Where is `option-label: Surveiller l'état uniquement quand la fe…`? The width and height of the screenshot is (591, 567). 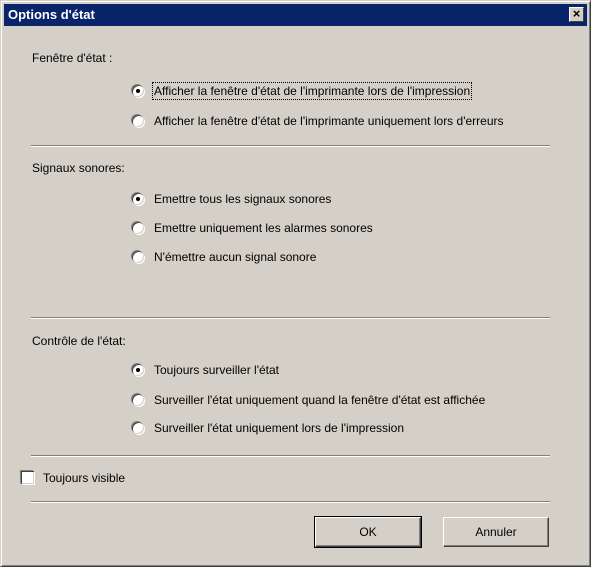
option-label: Surveiller l'état uniquement quand la fe… is located at coordinates (320, 400).